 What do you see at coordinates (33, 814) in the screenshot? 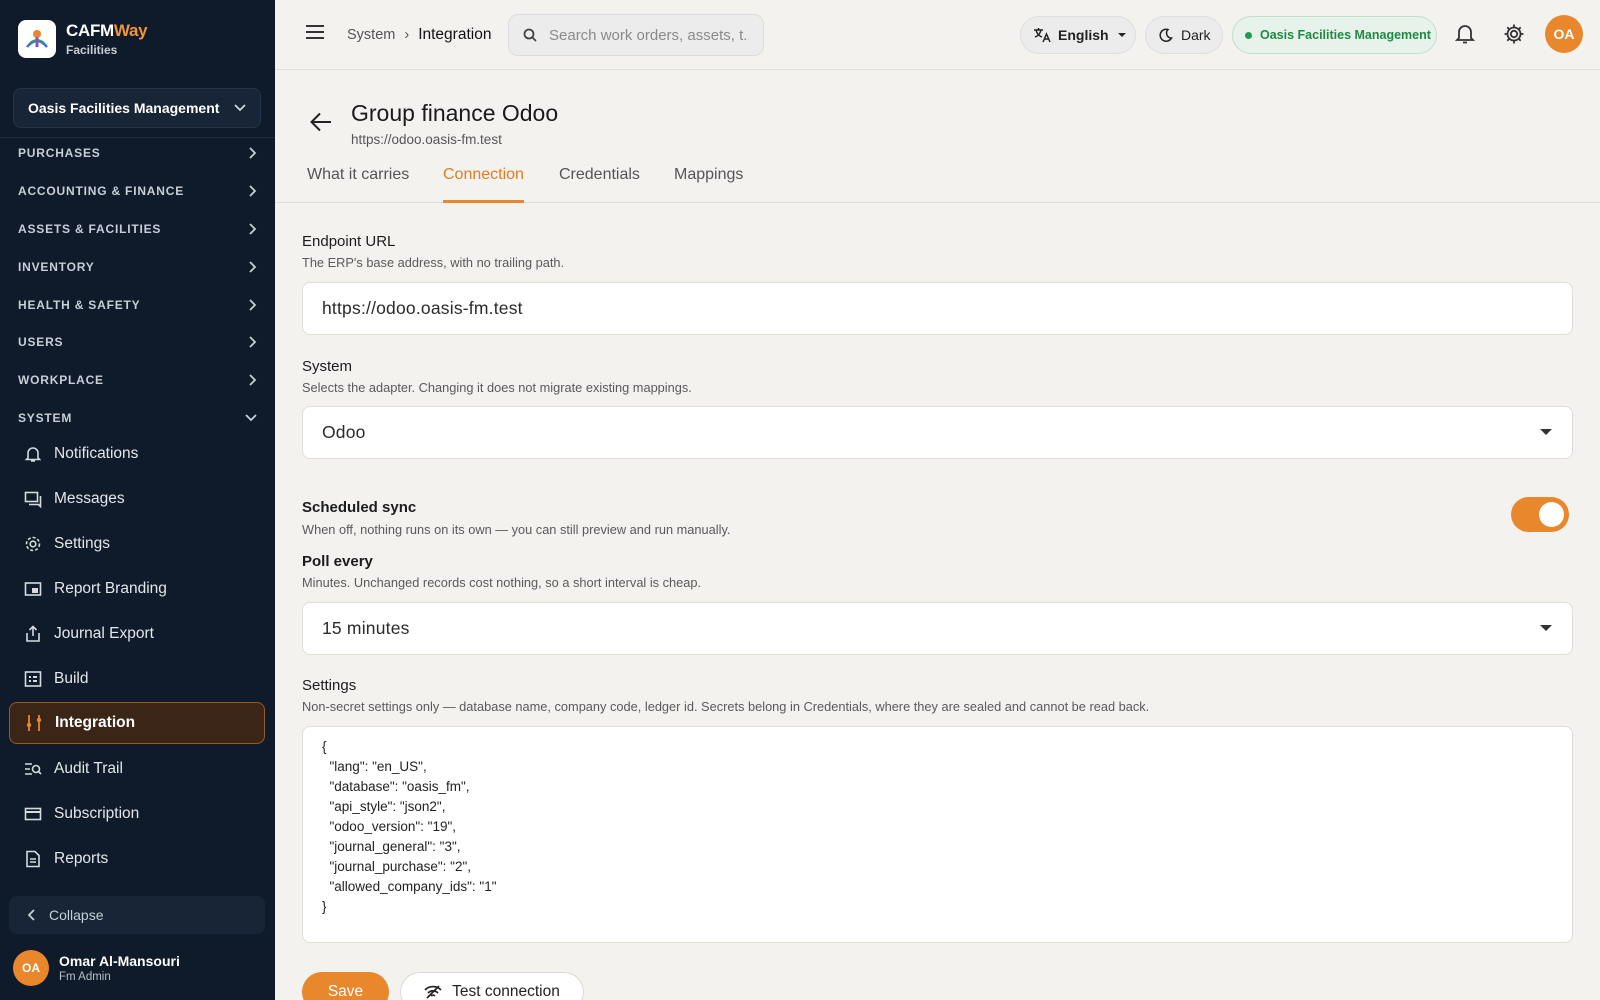
I see `card-icon` at bounding box center [33, 814].